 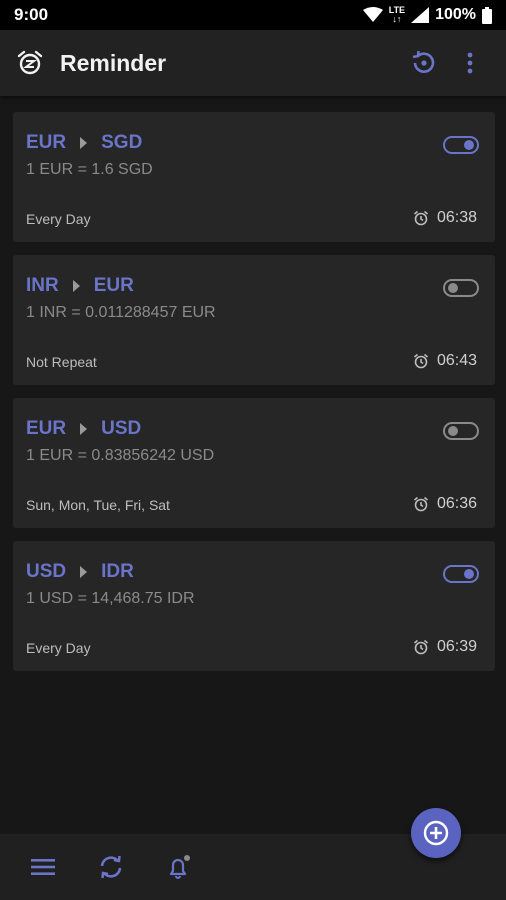 I want to click on notifications-button, so click(x=179, y=867).